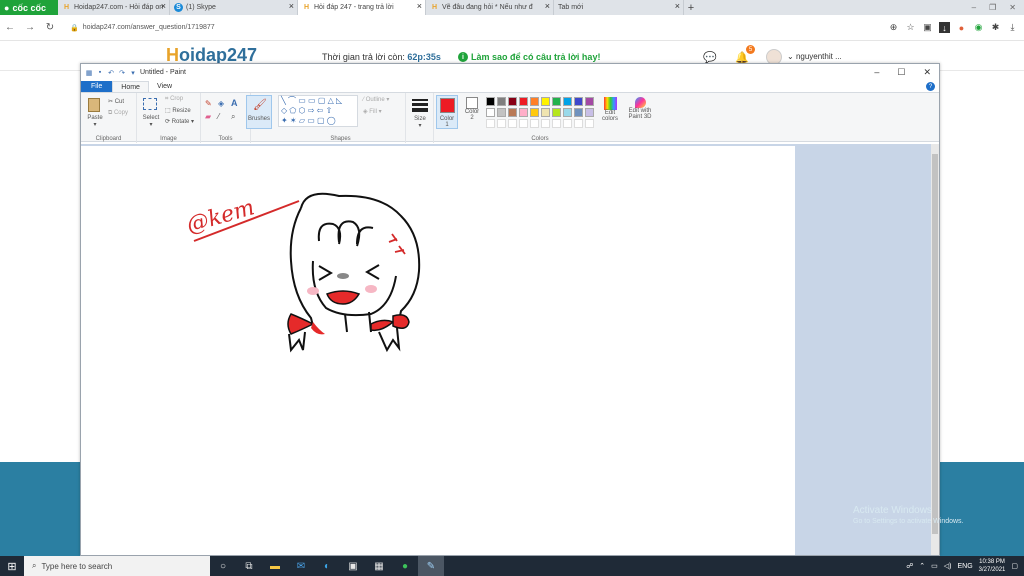  I want to click on tab-question: H Vẽ đâu đang hỏi * Nếu như đ ×, so click(490, 7).